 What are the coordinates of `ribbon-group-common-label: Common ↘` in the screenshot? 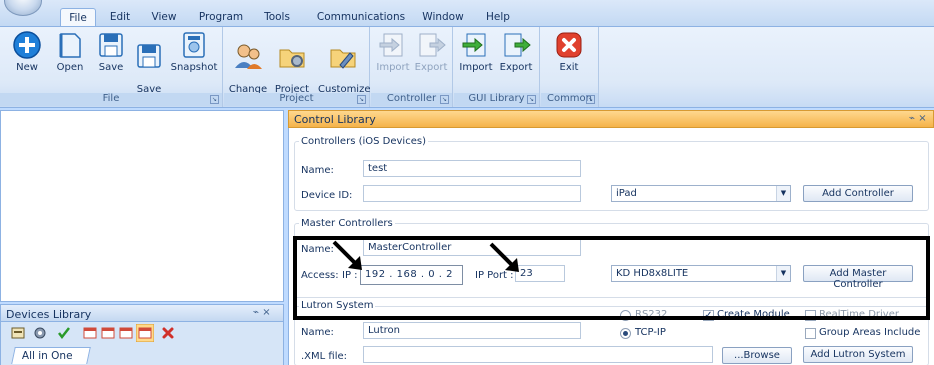 It's located at (569, 99).